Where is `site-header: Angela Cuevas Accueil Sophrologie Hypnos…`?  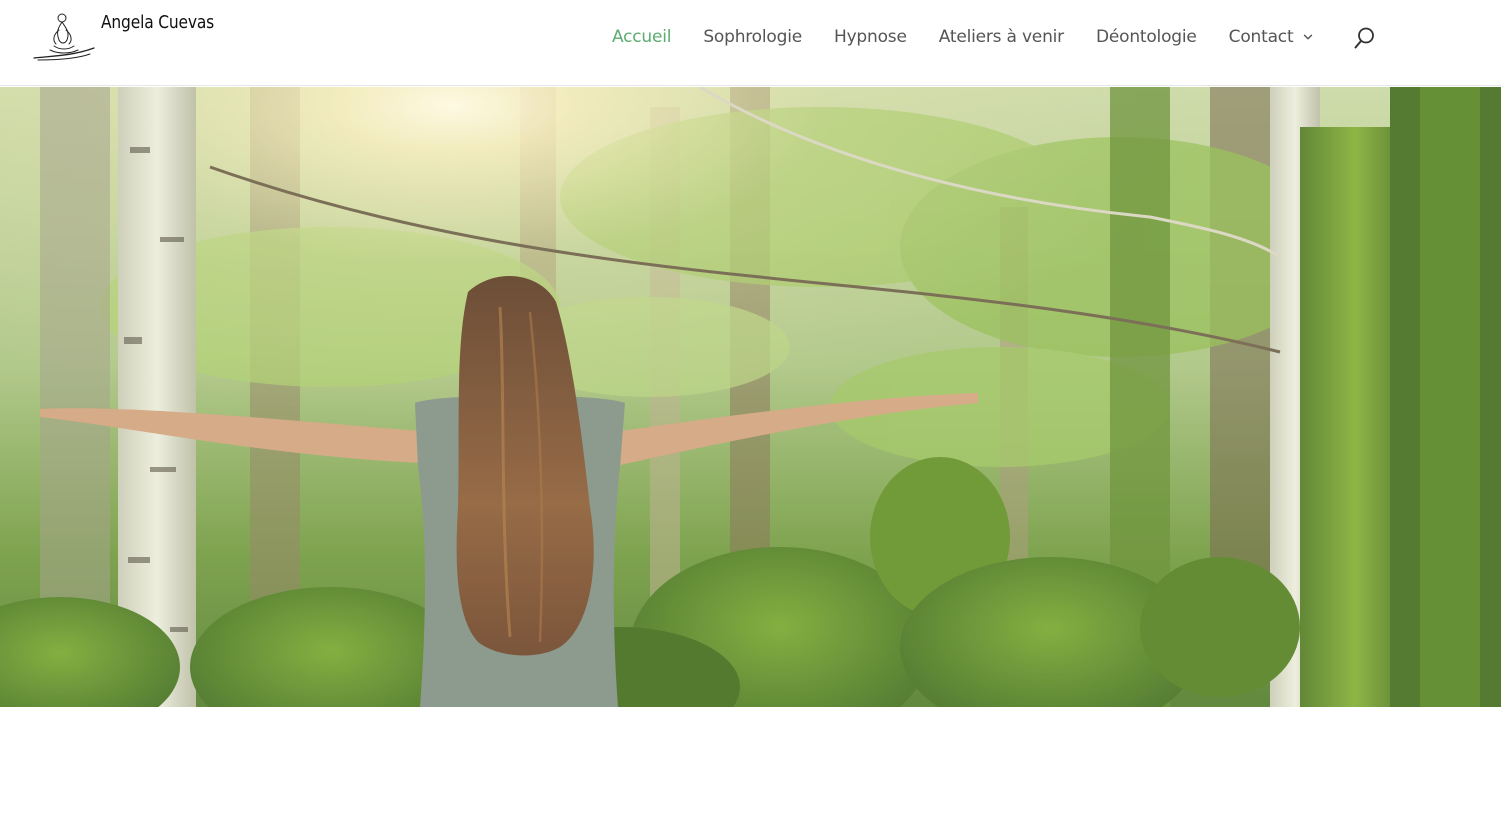 site-header: Angela Cuevas Accueil Sophrologie Hypnos… is located at coordinates (750, 43).